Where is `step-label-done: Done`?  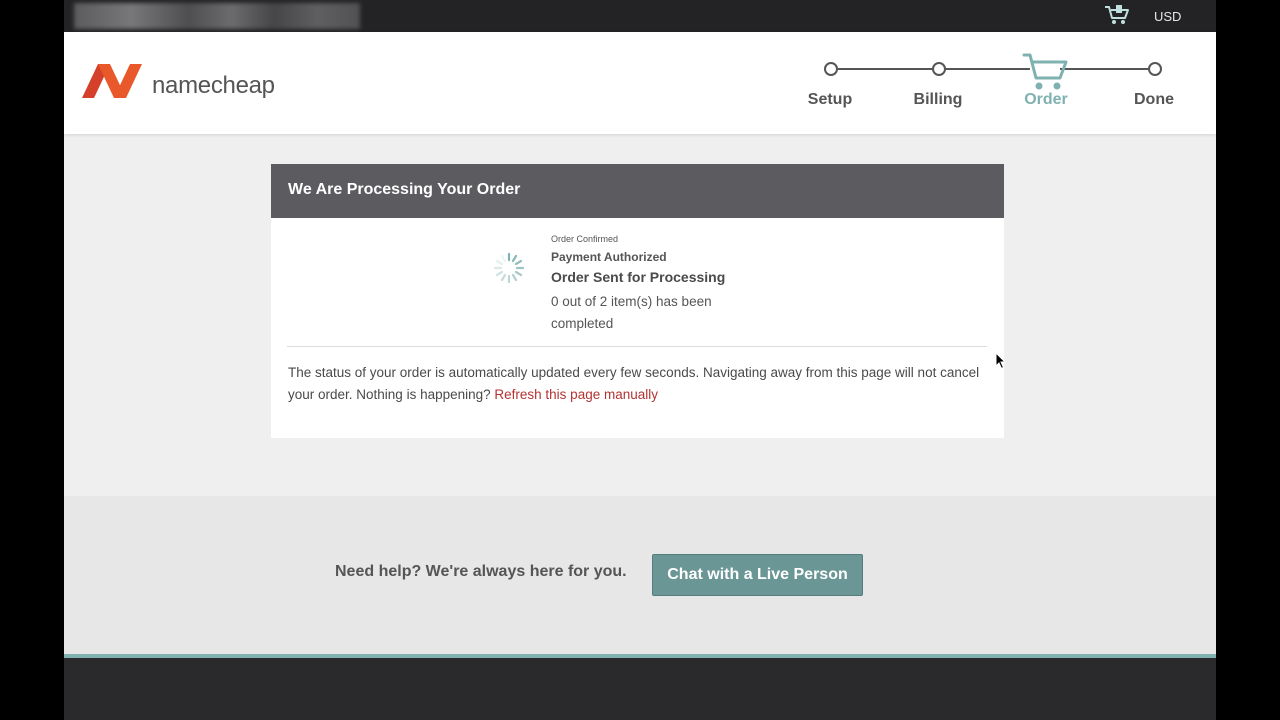 step-label-done: Done is located at coordinates (1154, 99).